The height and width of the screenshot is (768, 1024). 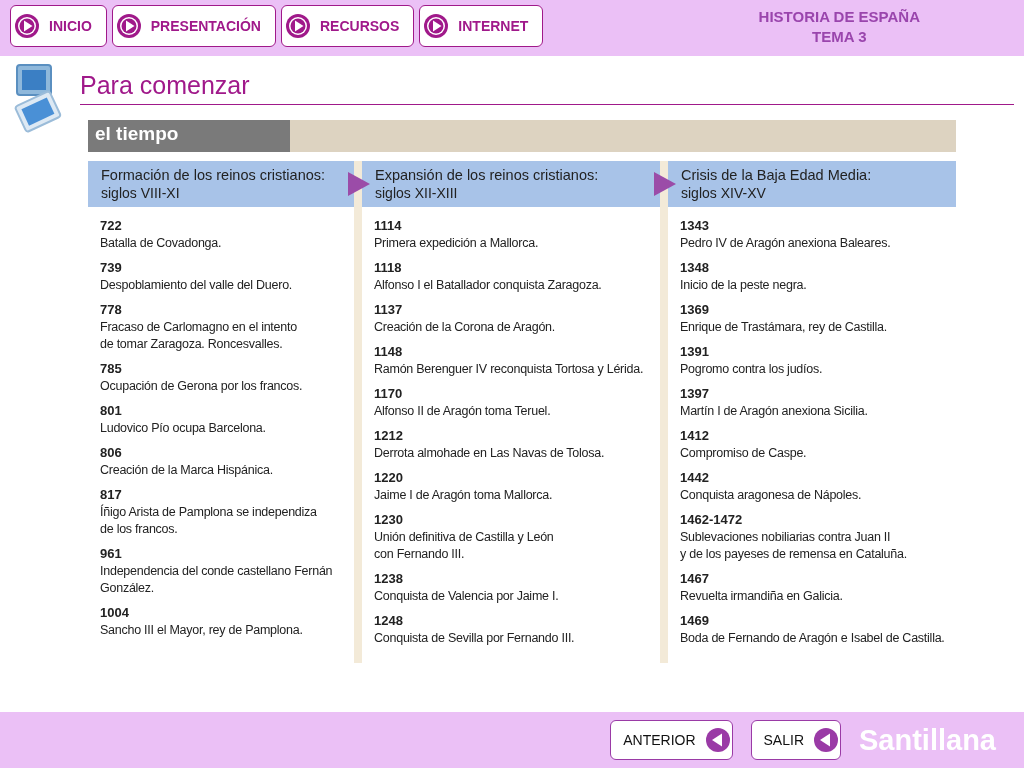 I want to click on event-year: 1230, so click(x=389, y=520).